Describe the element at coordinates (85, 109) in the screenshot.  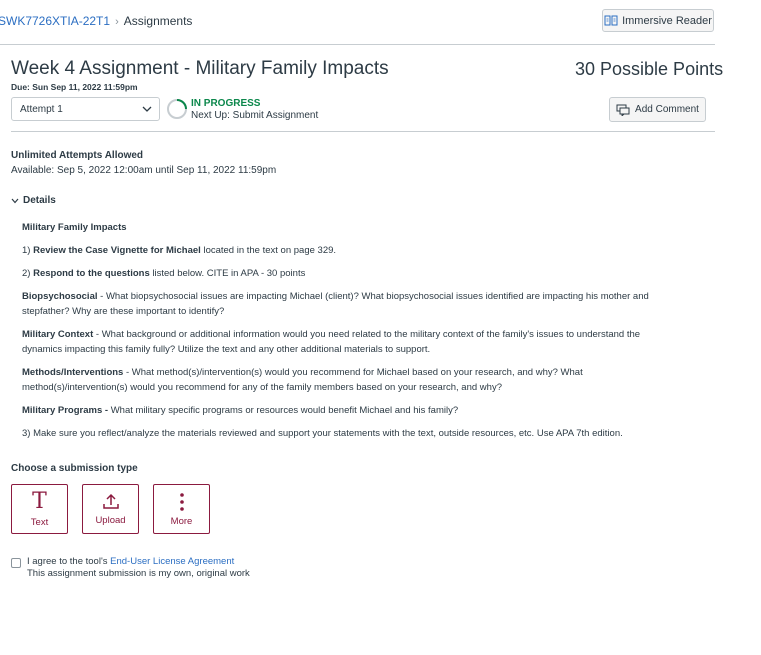
I see `attempt-select: Attempt 1` at that location.